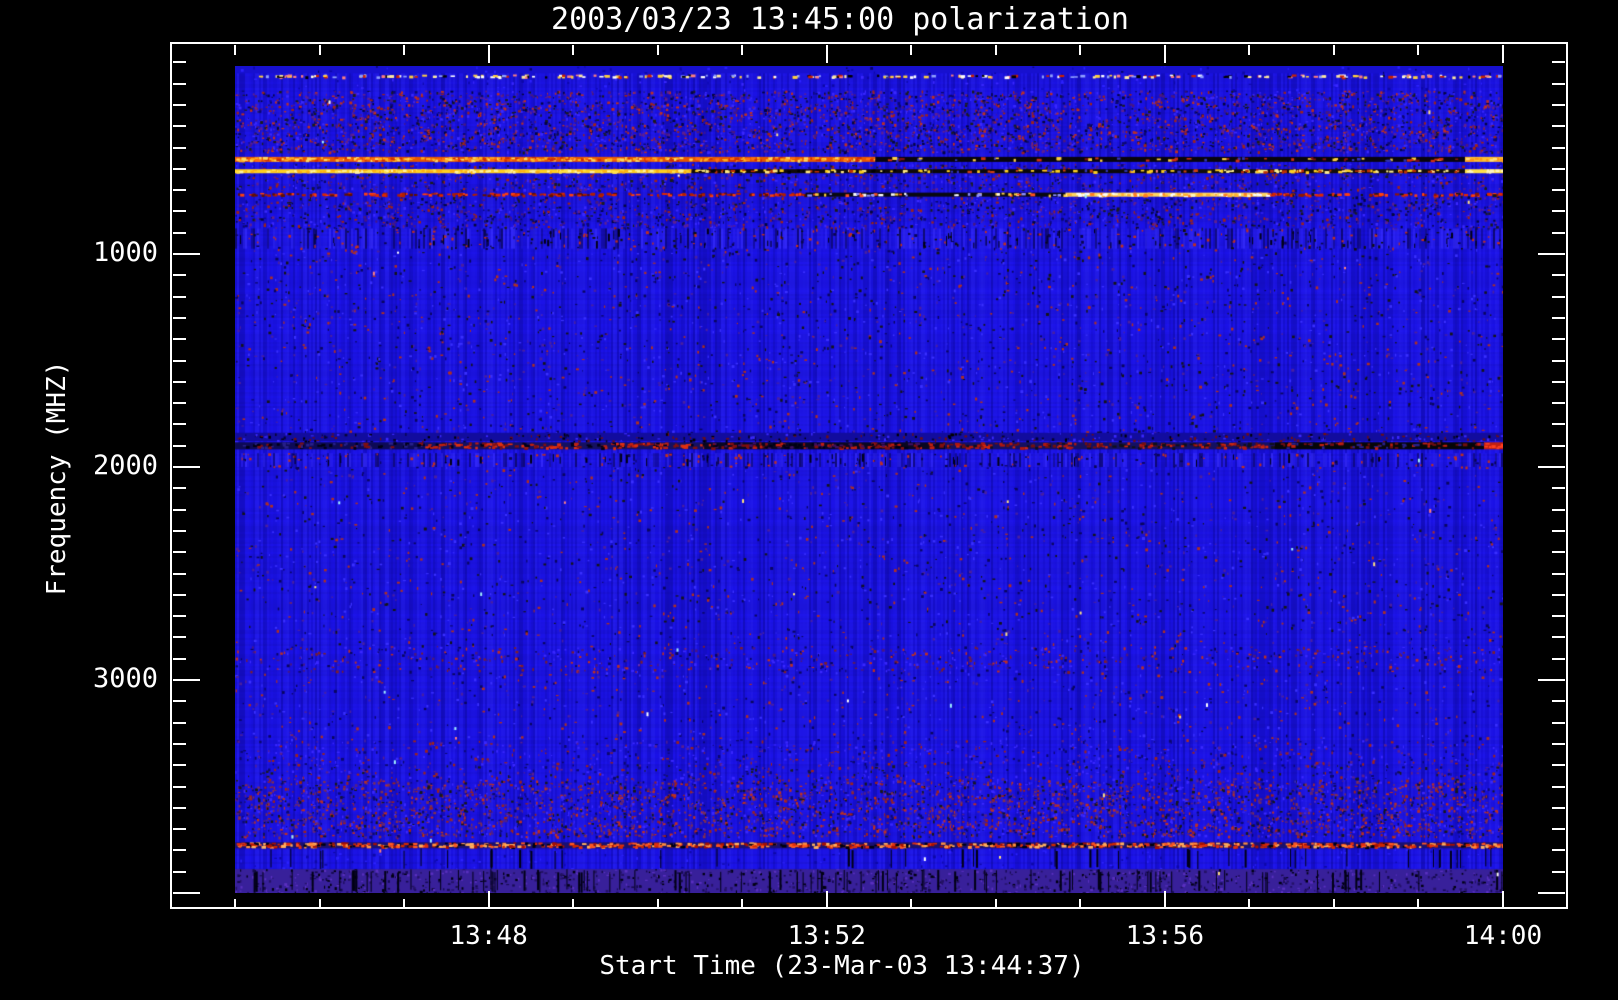 Image resolution: width=1618 pixels, height=1000 pixels. I want to click on x-tick-label: 13:56, so click(1164, 936).